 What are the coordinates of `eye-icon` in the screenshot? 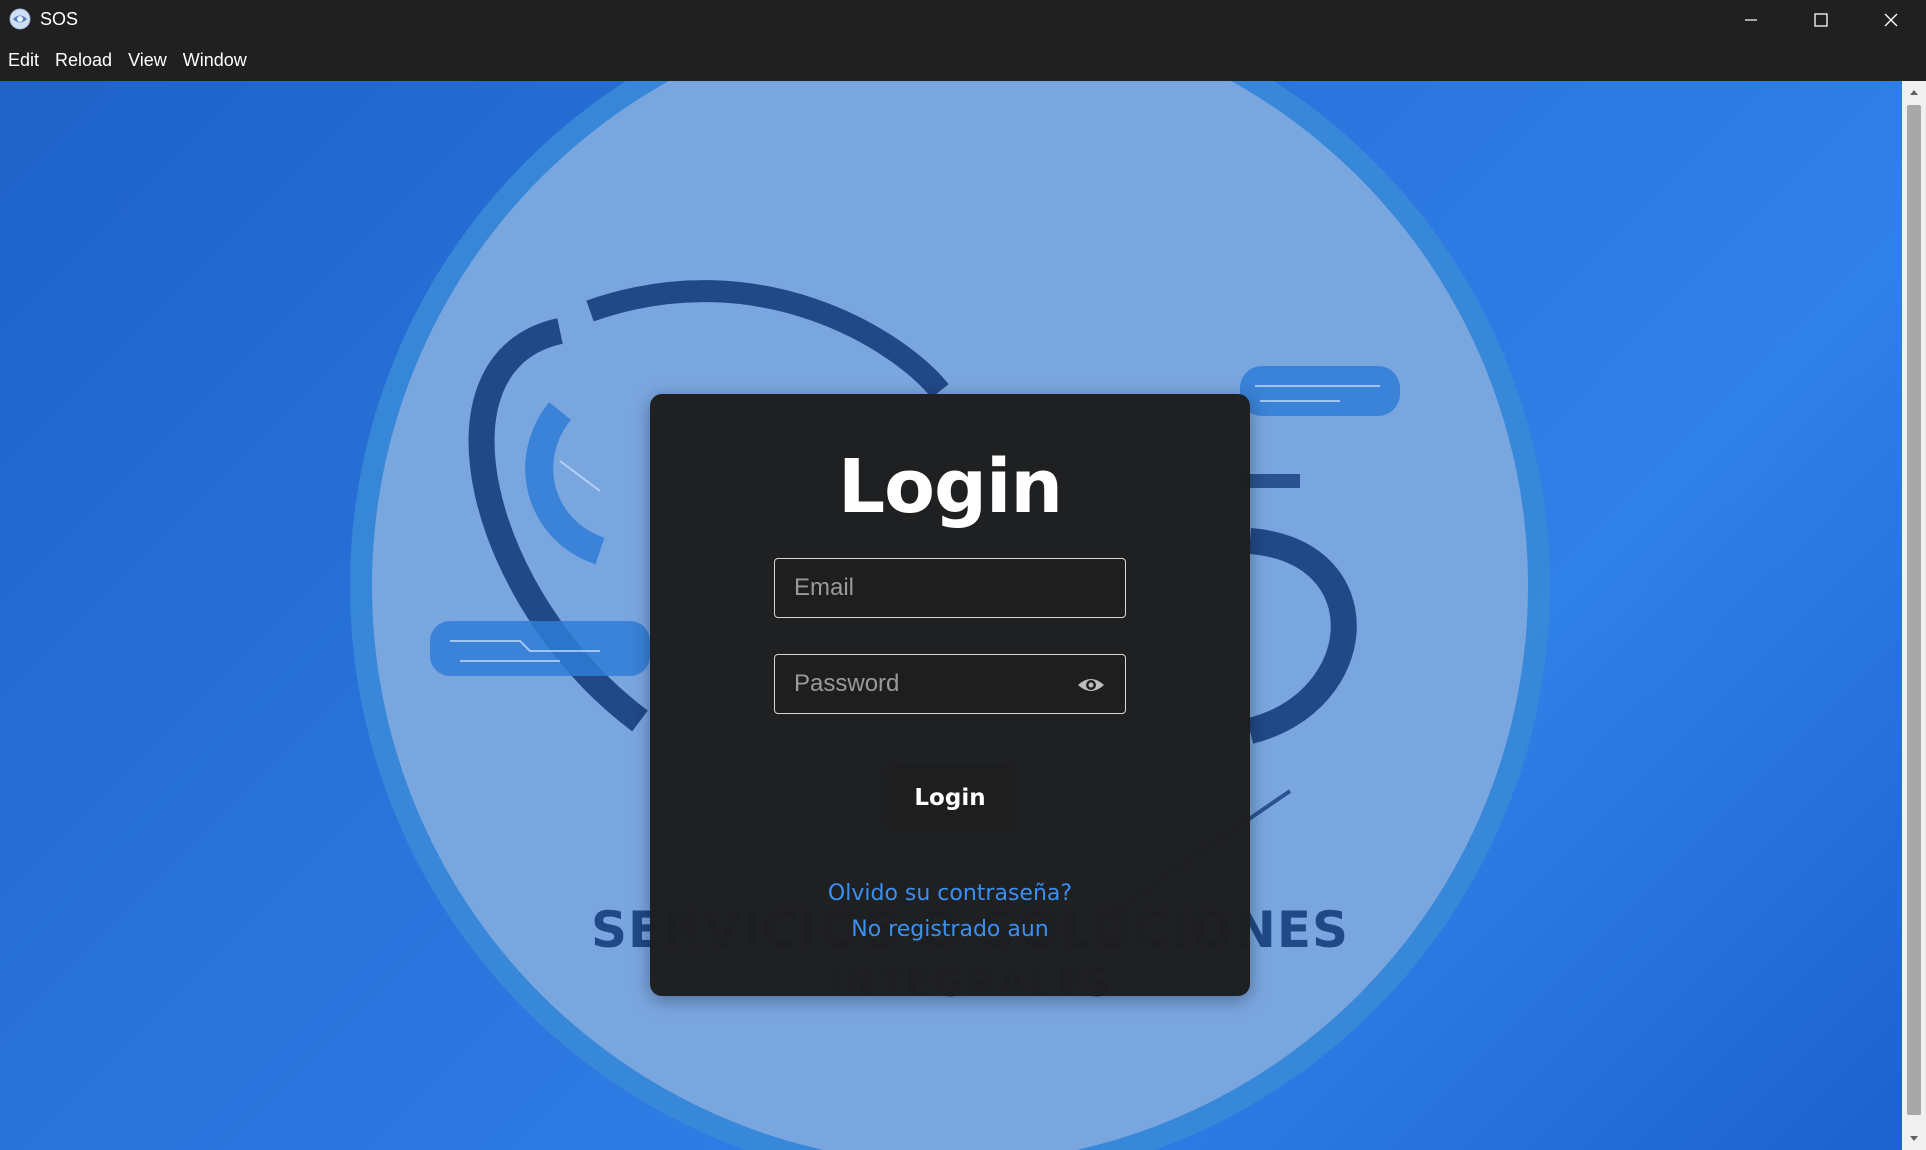 It's located at (1091, 685).